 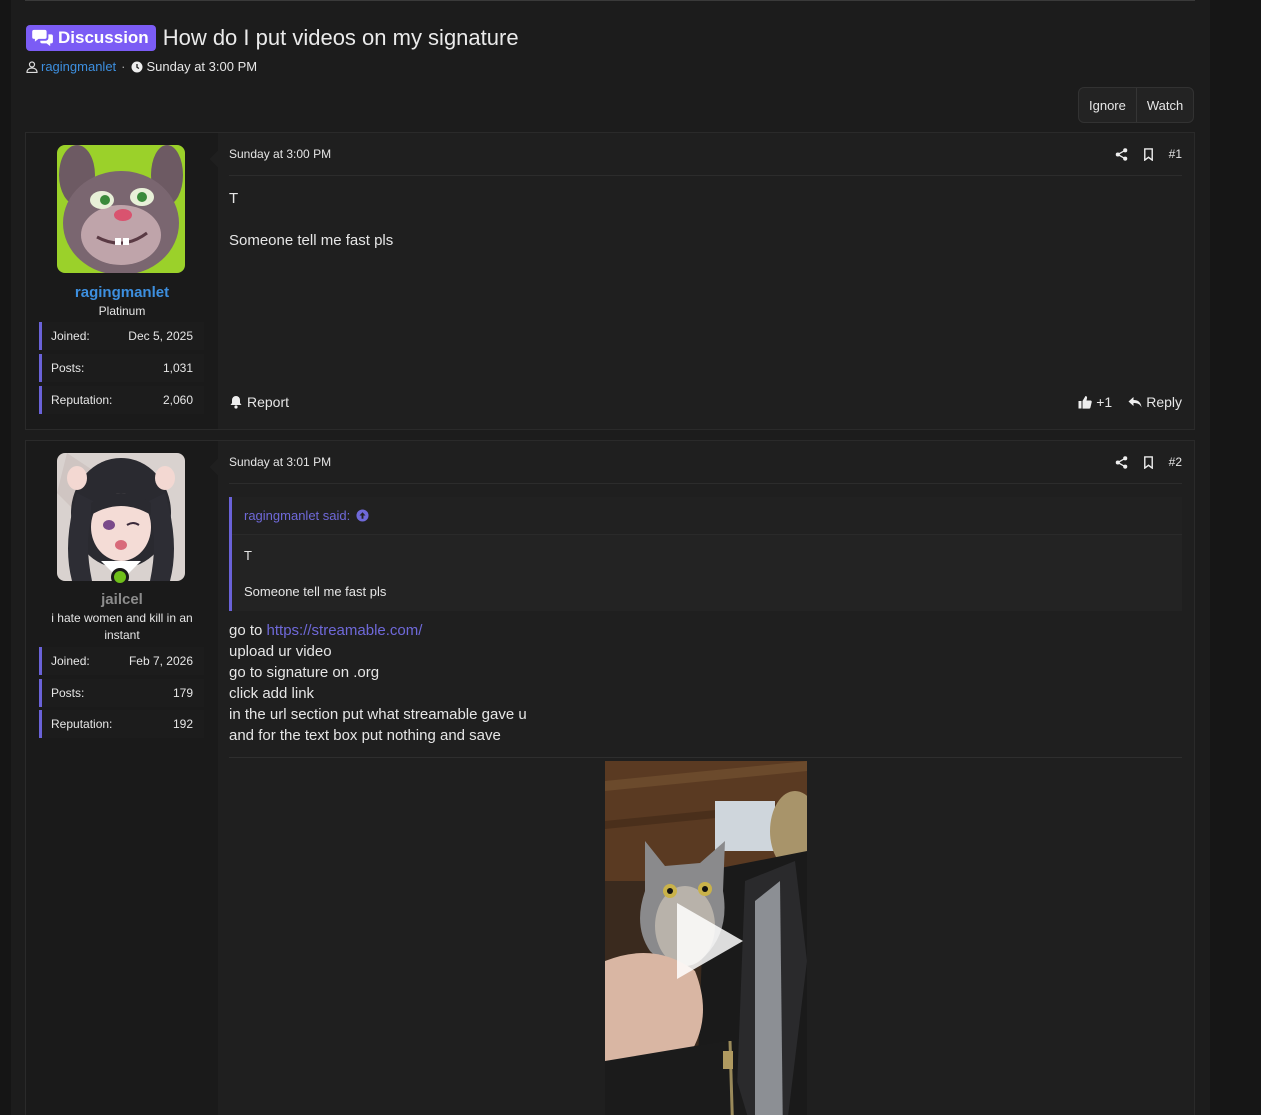 What do you see at coordinates (122, 599) in the screenshot?
I see `post-2-username: jailcel` at bounding box center [122, 599].